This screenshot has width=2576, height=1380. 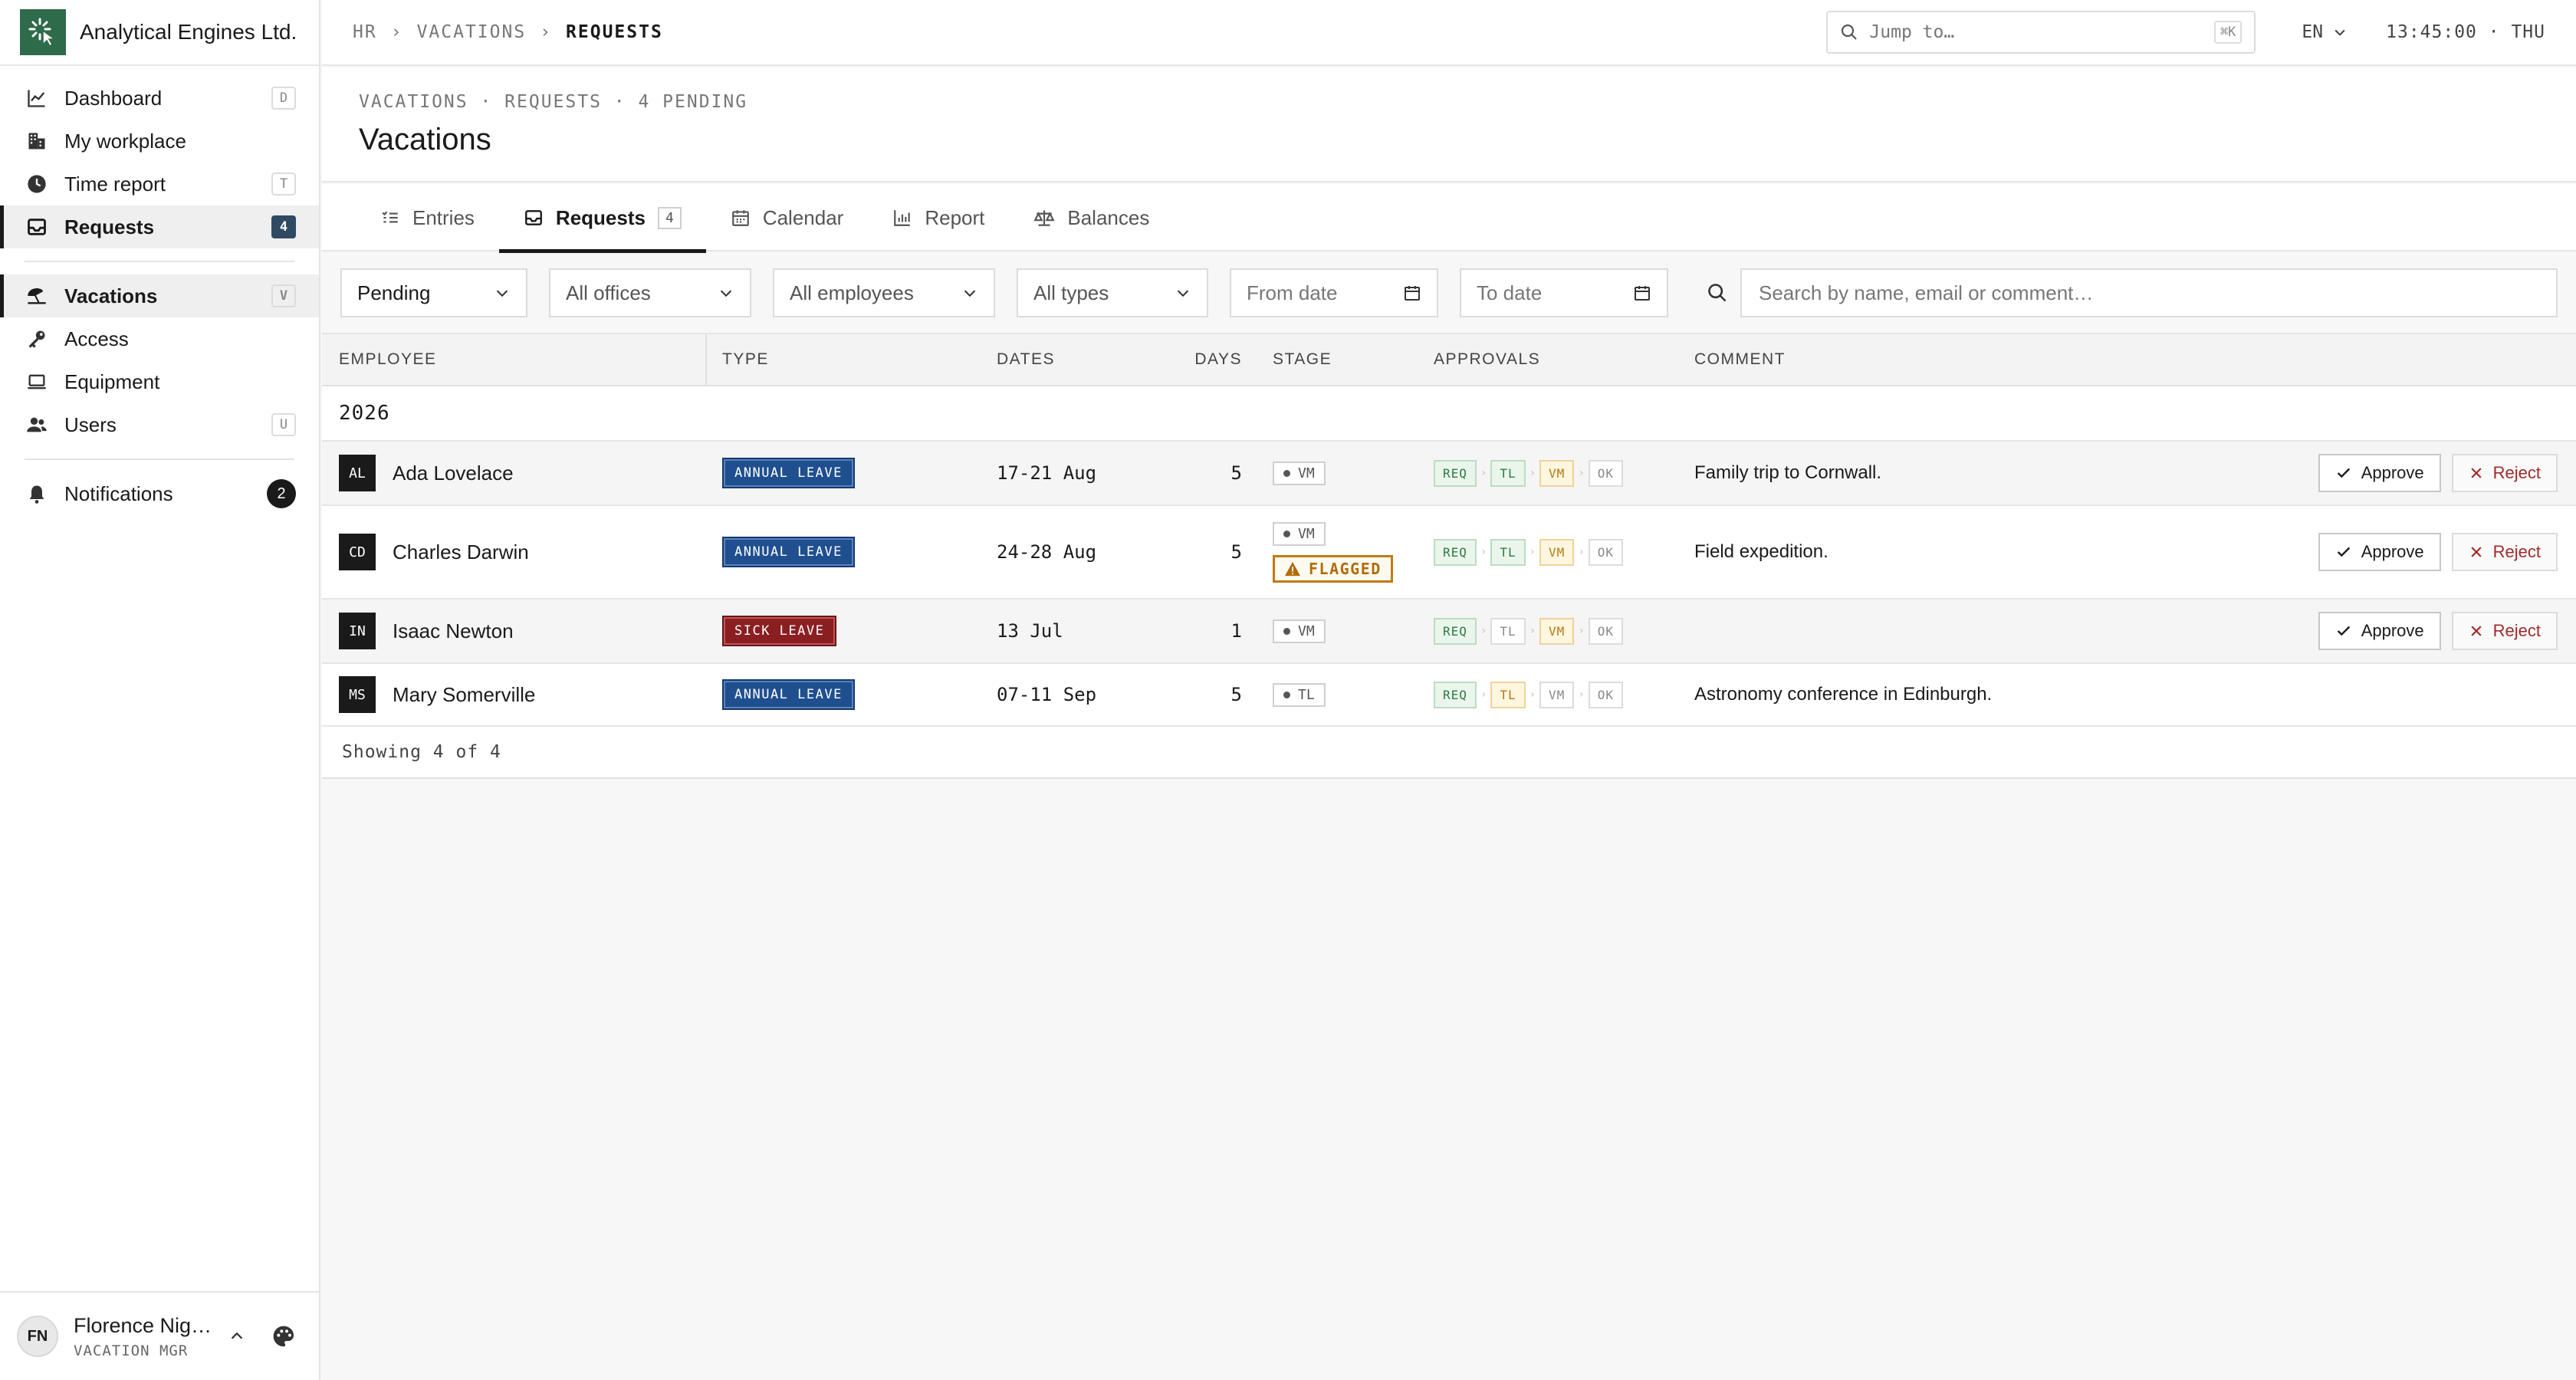 What do you see at coordinates (433, 293) in the screenshot?
I see `status-filter-select: Pending` at bounding box center [433, 293].